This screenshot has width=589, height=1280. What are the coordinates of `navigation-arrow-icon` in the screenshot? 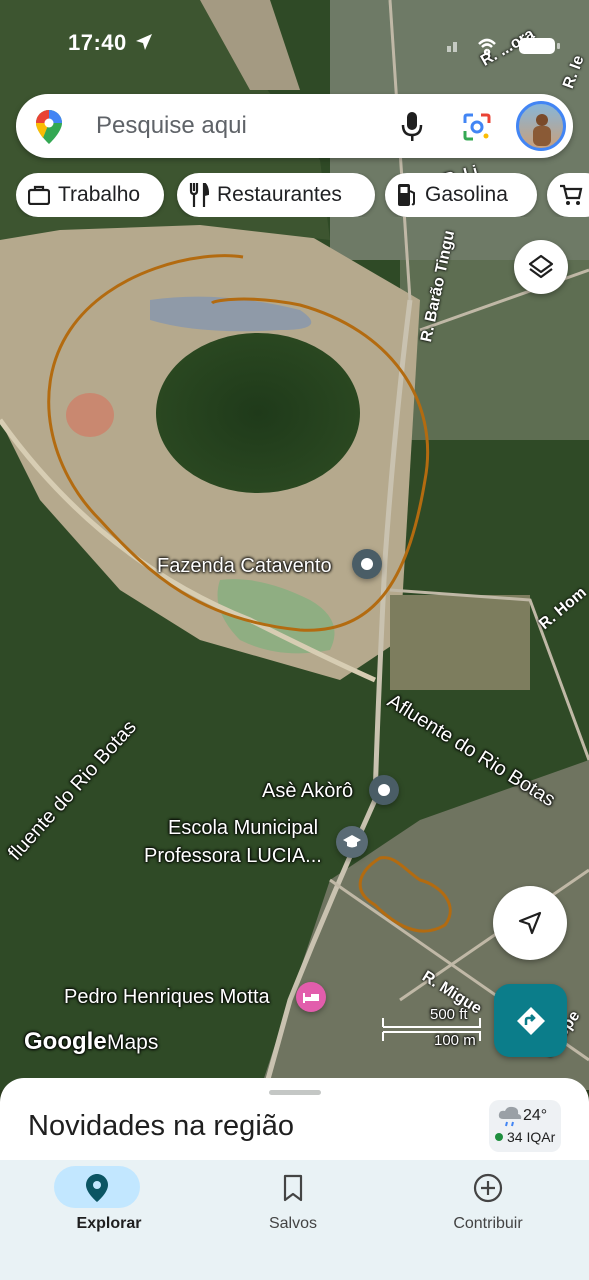 It's located at (530, 923).